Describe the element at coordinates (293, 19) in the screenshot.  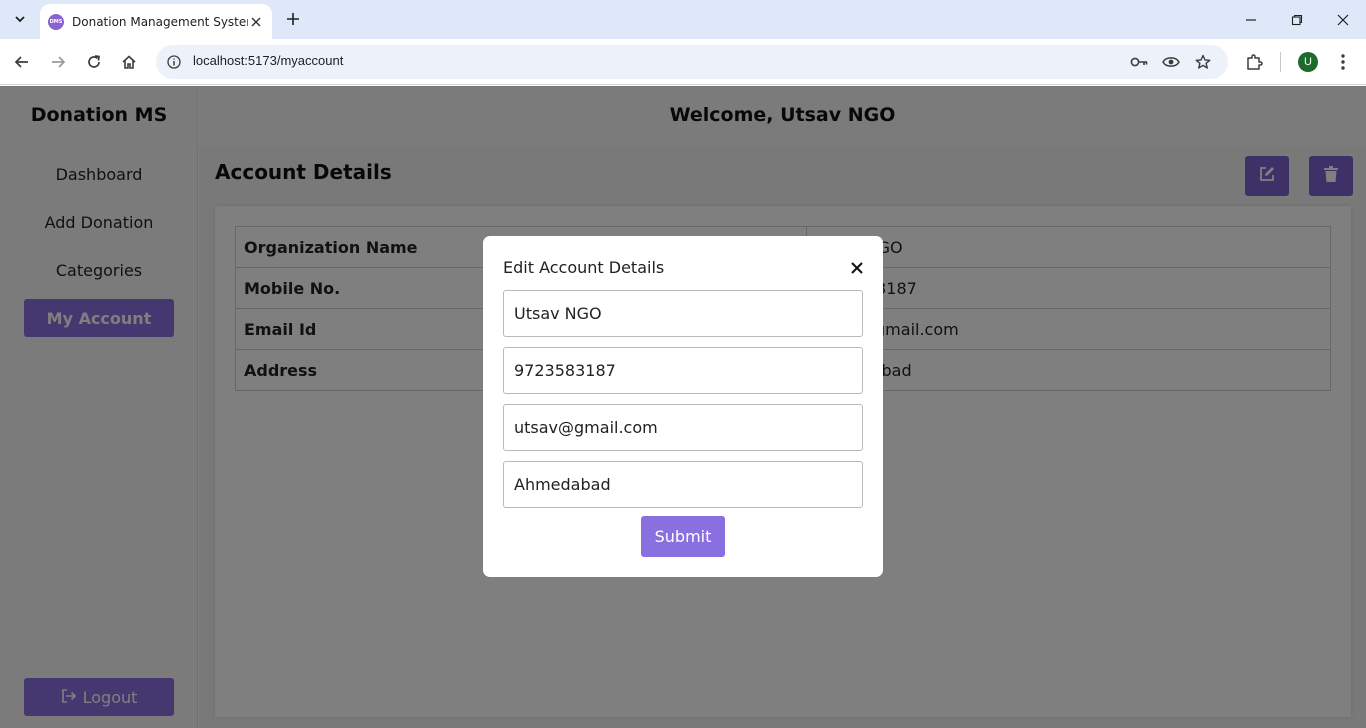
I see `new-tab-plus-icon` at that location.